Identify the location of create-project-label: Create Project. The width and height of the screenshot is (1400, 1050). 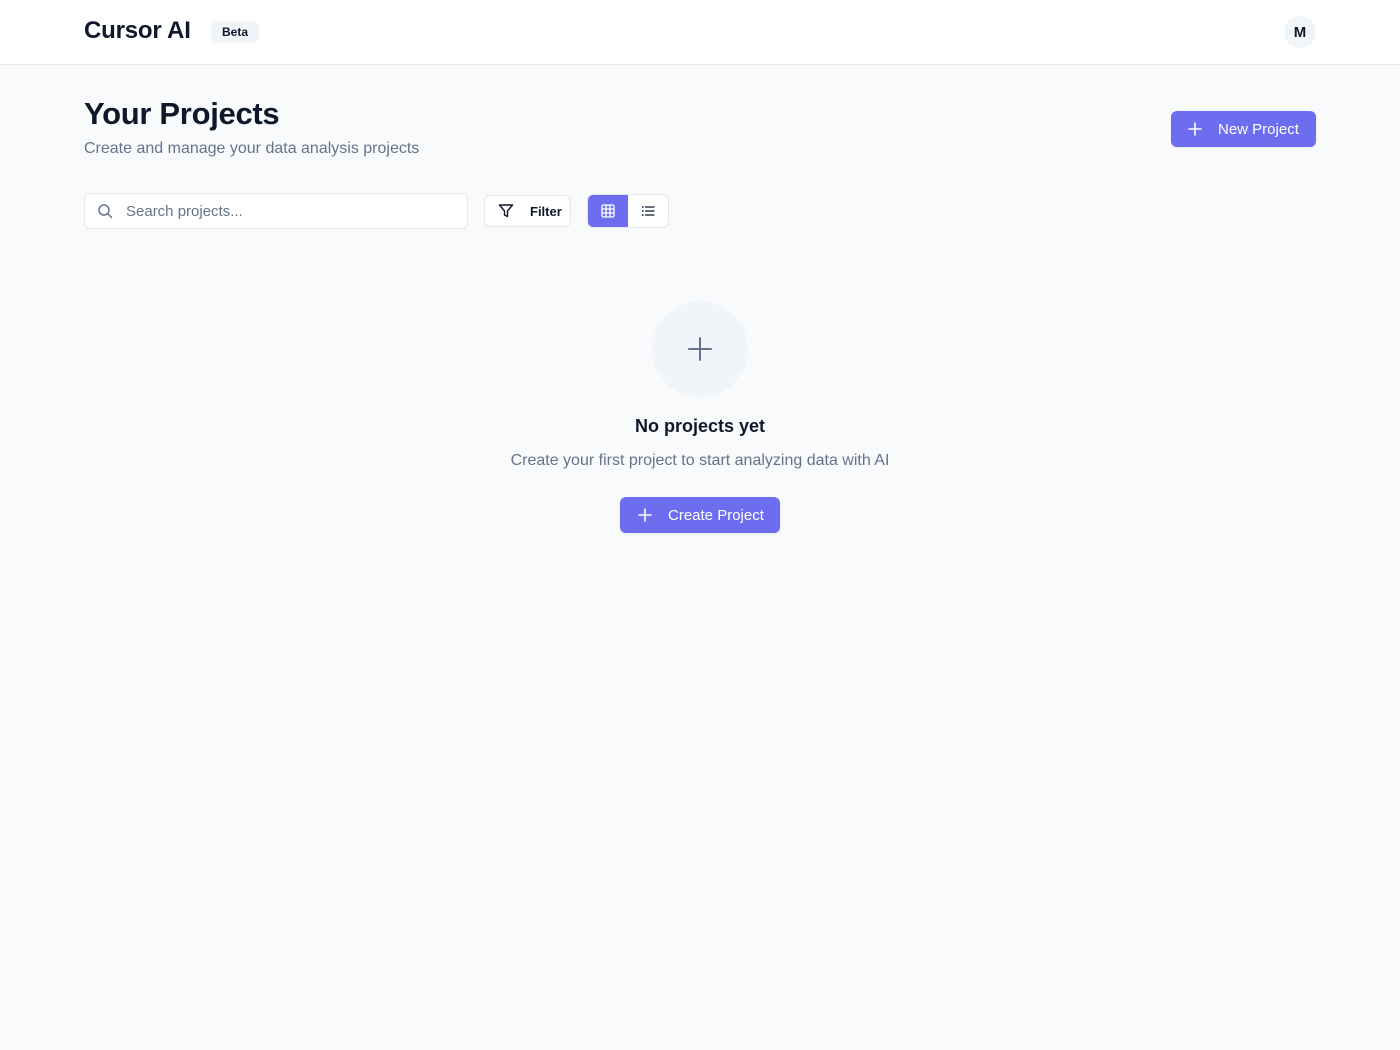
(716, 515).